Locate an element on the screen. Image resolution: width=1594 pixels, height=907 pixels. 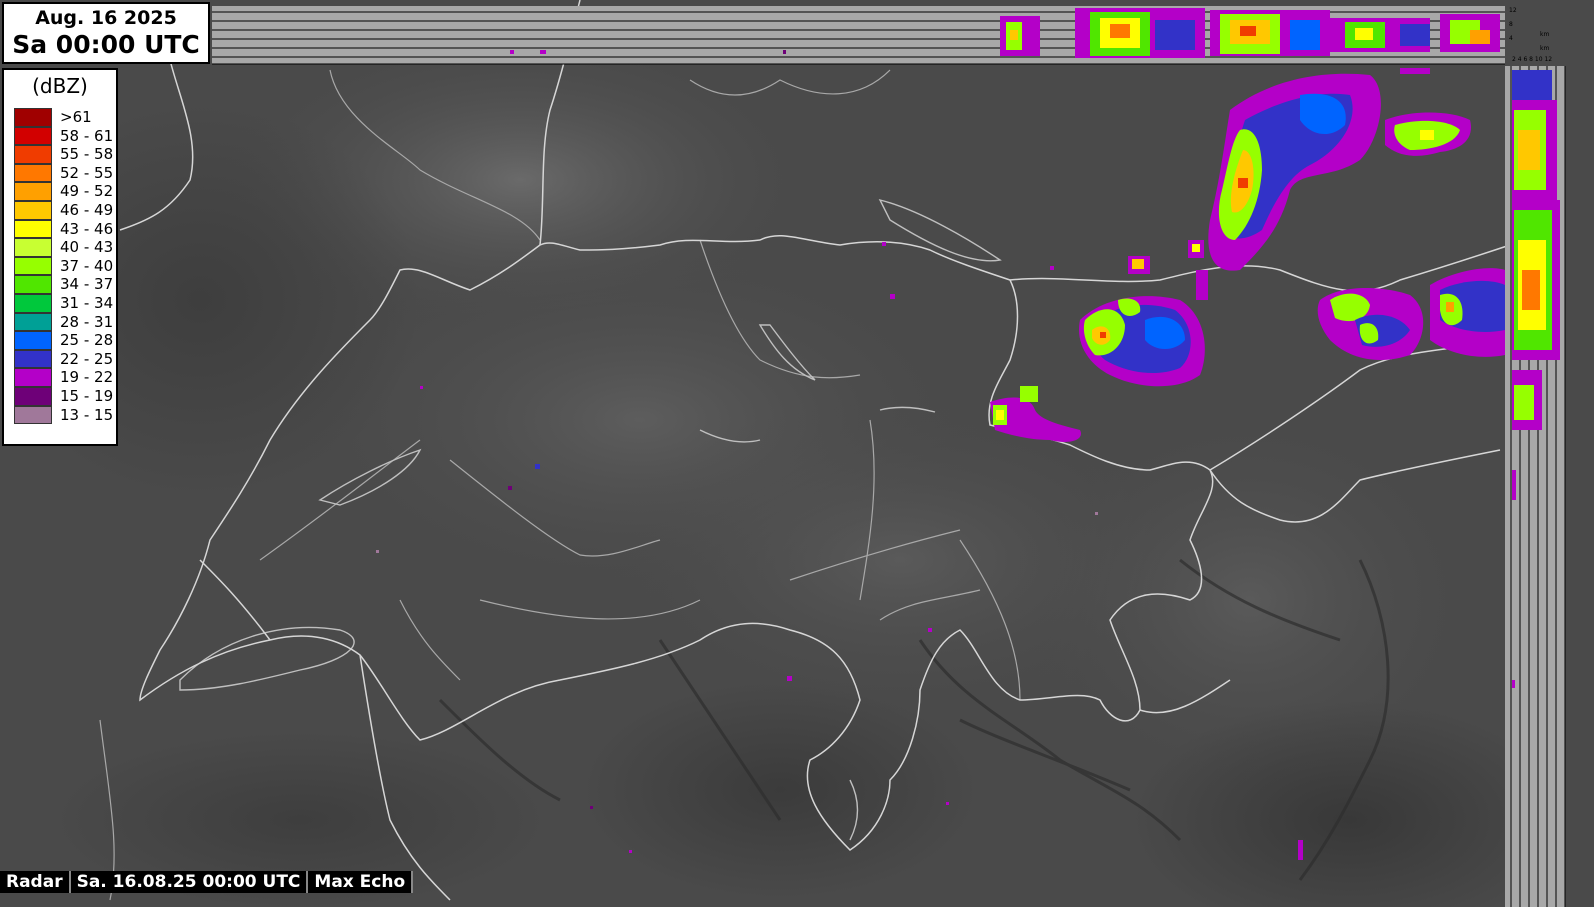
time-box: Aug. 16 2025 Sa 00:00 UTC is located at coordinates (106, 33).